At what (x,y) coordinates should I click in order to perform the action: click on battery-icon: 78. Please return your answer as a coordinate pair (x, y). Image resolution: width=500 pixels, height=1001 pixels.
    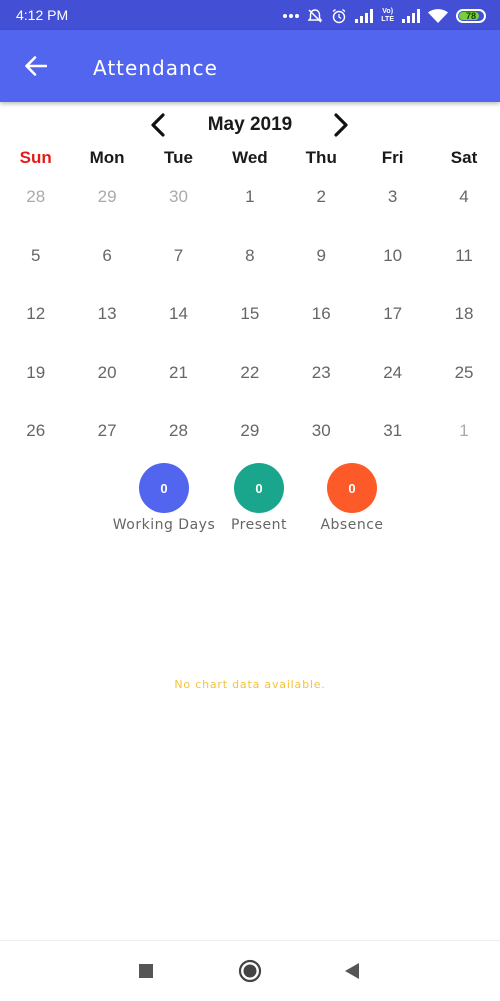
    Looking at the image, I should click on (471, 16).